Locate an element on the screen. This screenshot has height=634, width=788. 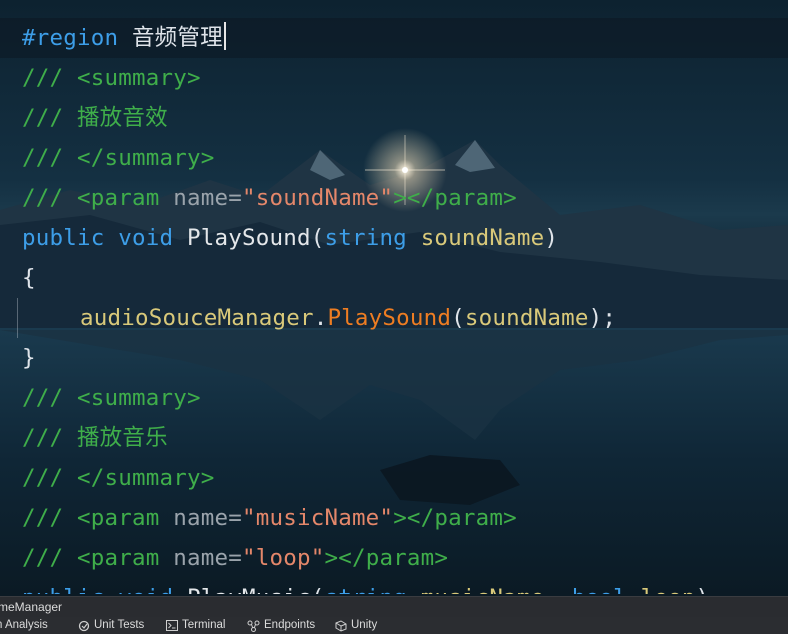
code-token: ); is located at coordinates (602, 318).